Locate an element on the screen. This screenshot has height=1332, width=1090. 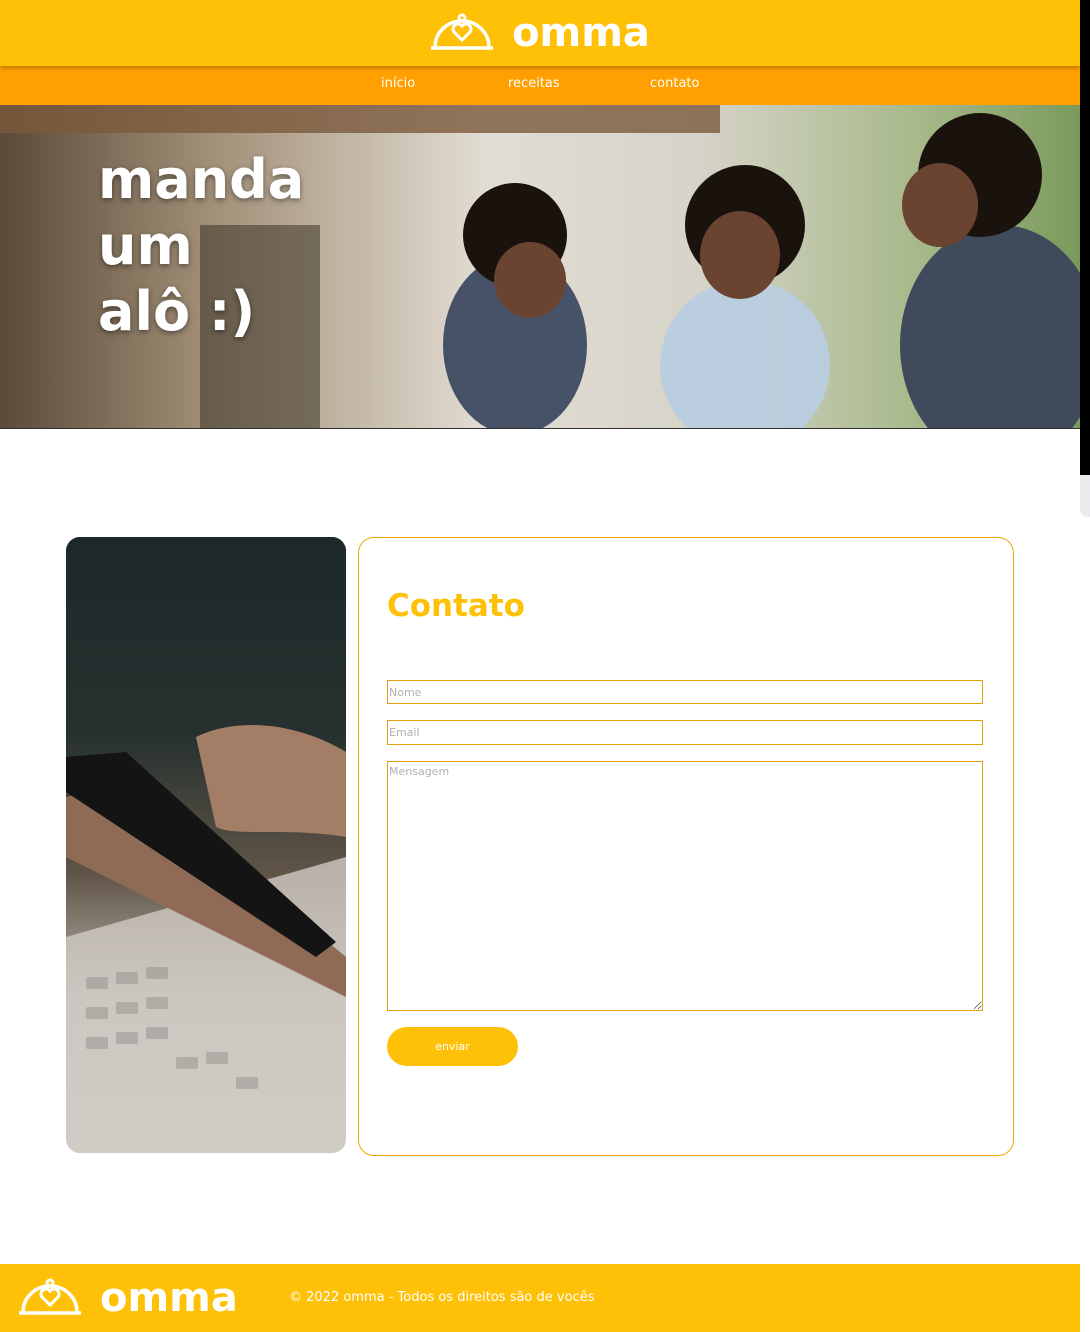
form-title: Contato is located at coordinates (456, 606).